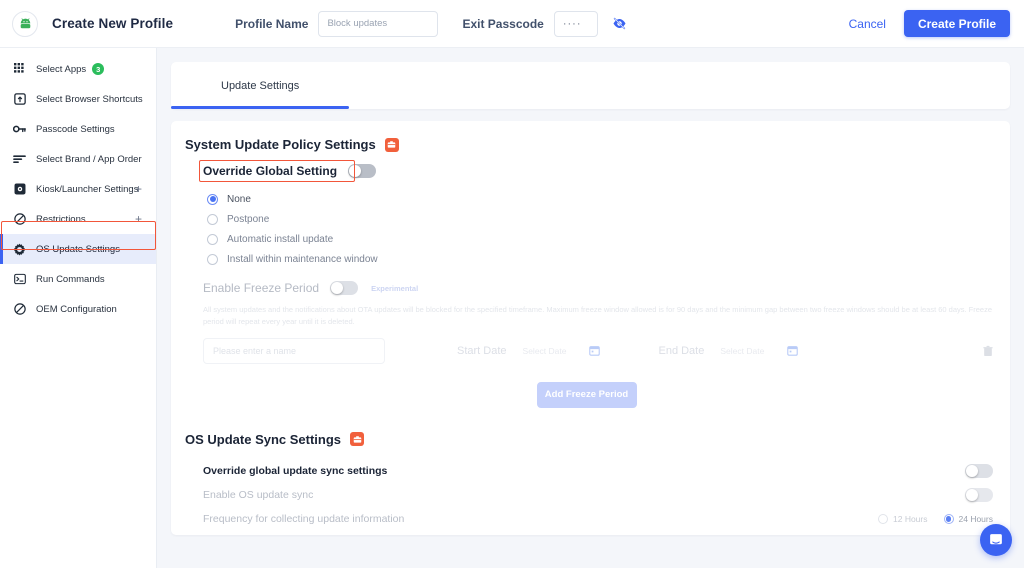  I want to click on profile-name-group: Profile Name Block updates, so click(337, 23).